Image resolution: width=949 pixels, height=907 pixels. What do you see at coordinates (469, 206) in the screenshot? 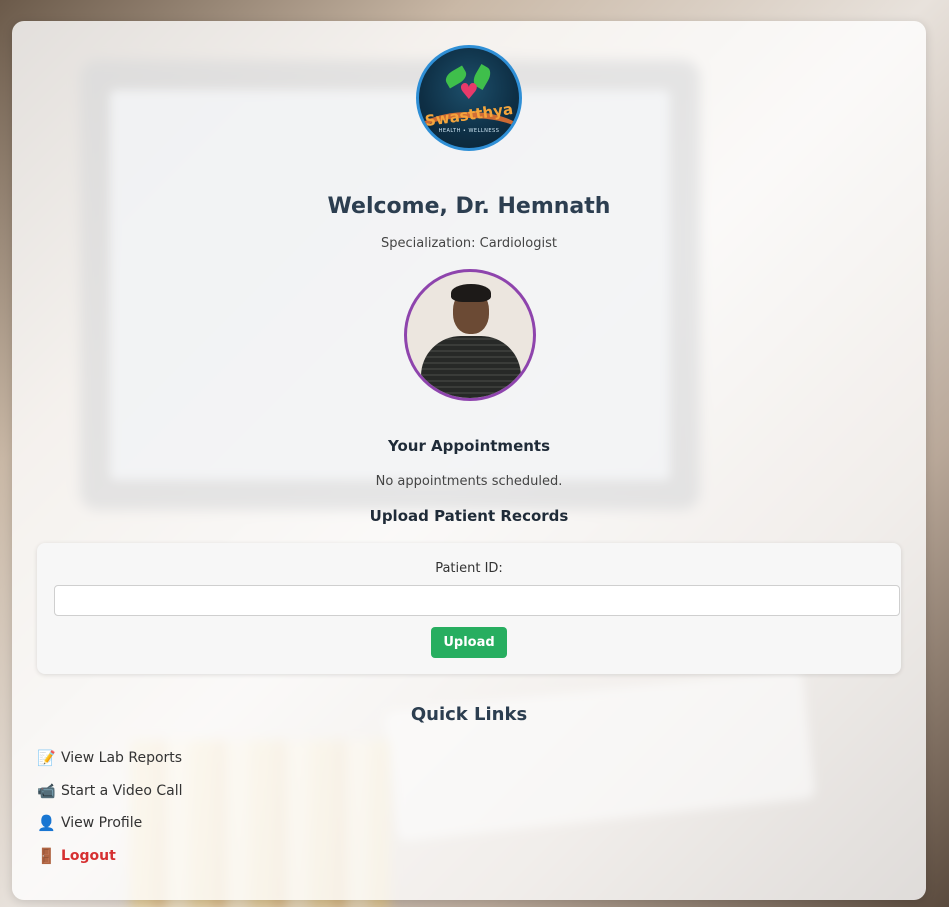
I see `welcome-heading: Welcome, Dr. Hemnath` at bounding box center [469, 206].